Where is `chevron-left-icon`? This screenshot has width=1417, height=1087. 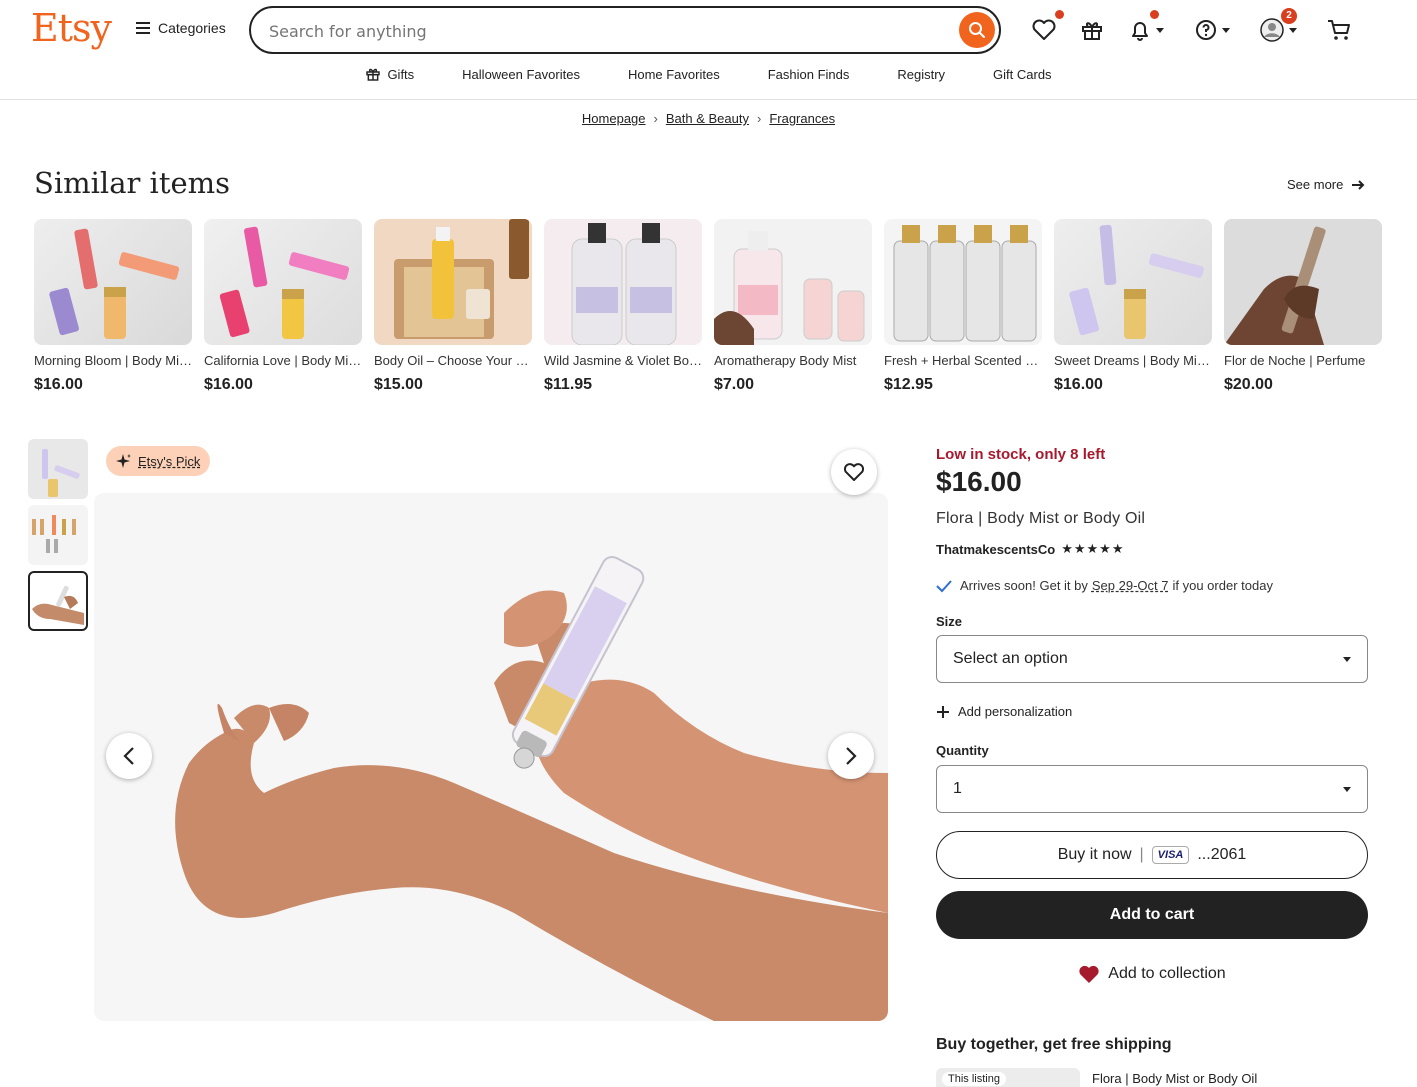 chevron-left-icon is located at coordinates (128, 756).